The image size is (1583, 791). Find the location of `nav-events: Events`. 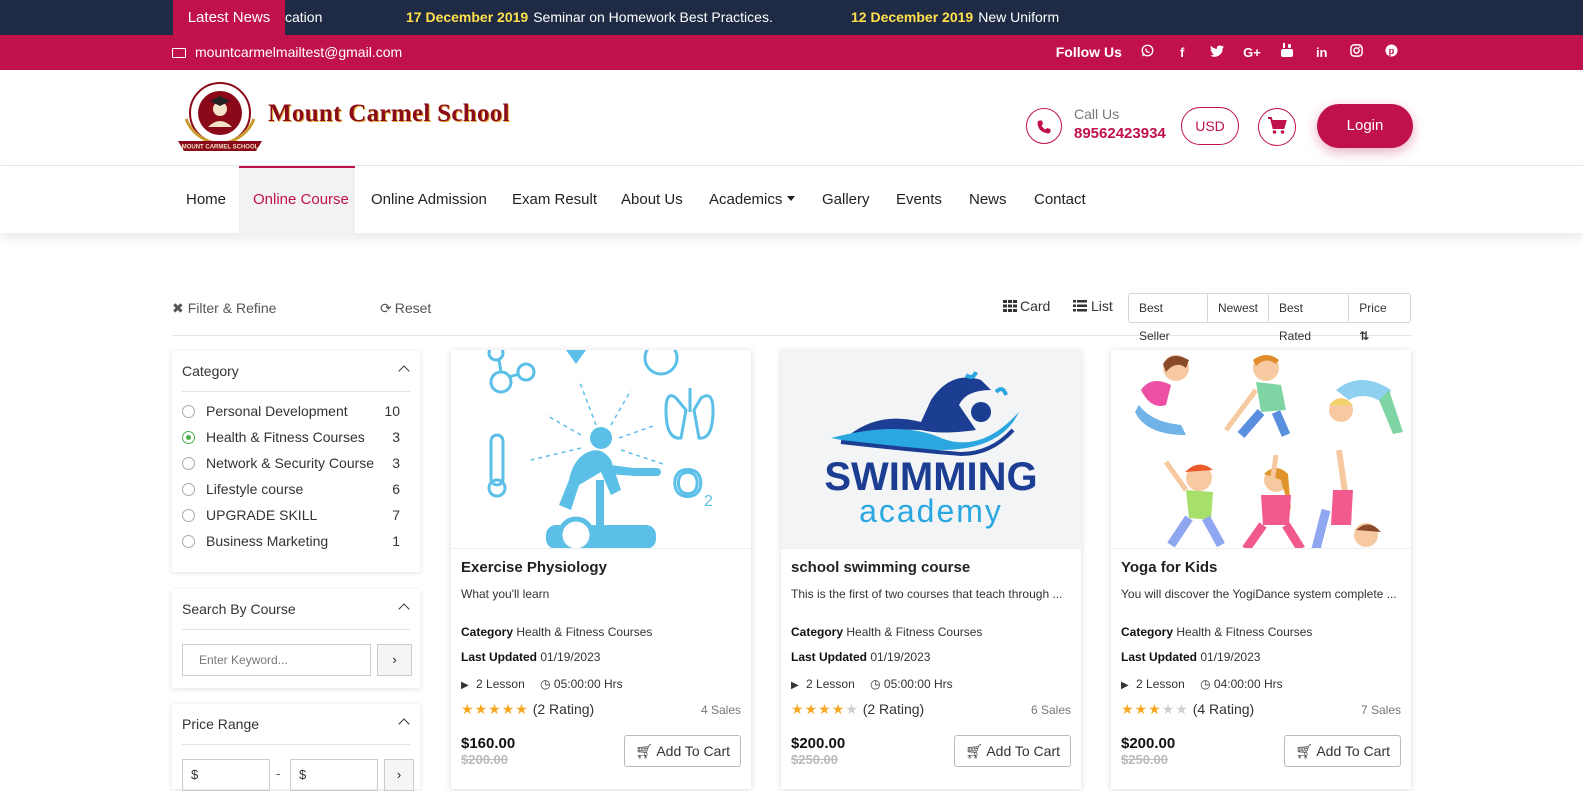

nav-events: Events is located at coordinates (919, 199).